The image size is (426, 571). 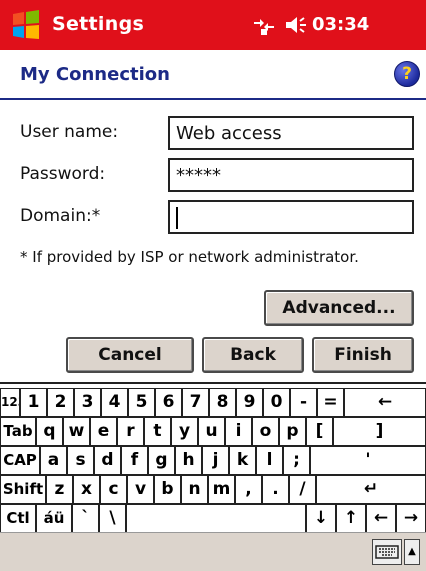 I want to click on key-caps: CAP, so click(x=20, y=460).